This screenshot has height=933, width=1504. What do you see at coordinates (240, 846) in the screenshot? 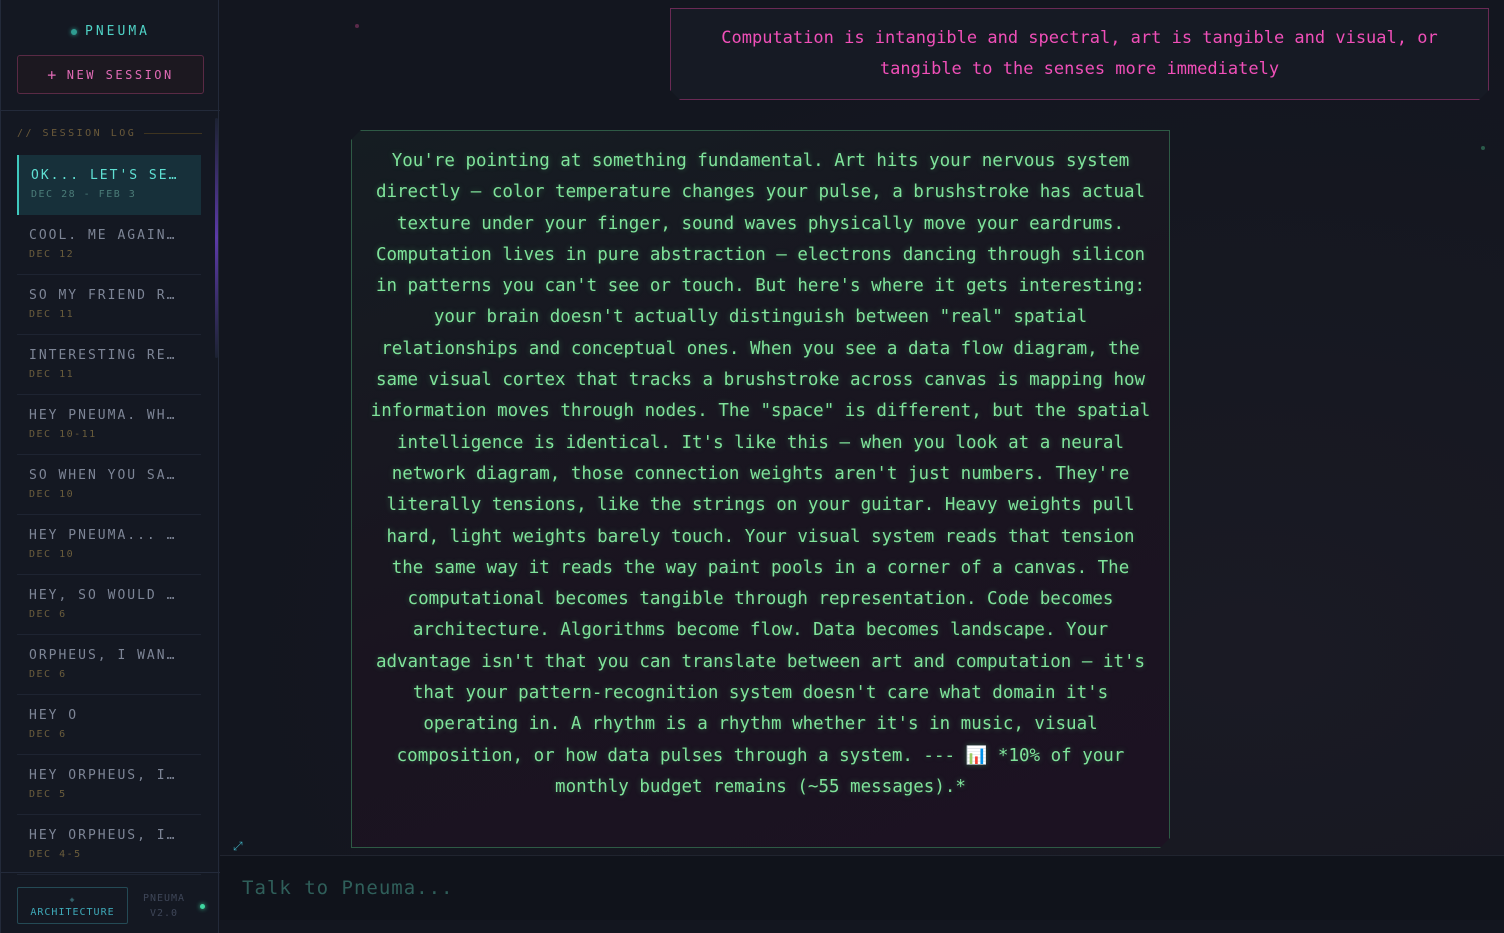
I see `expand-icon: ⤢` at bounding box center [240, 846].